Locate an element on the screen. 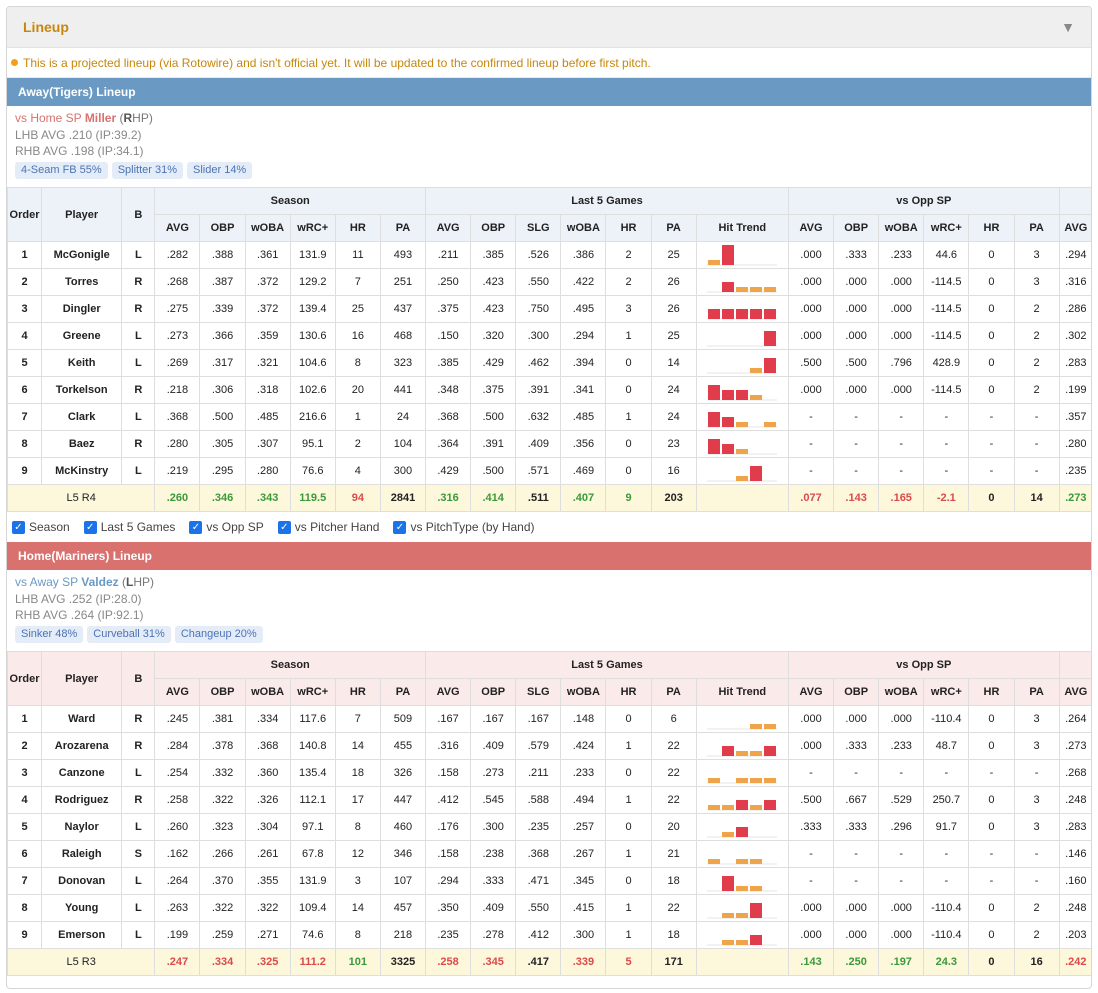 The width and height of the screenshot is (1098, 993). filter-checkbox: ✓ vs Opp SP is located at coordinates (226, 527).